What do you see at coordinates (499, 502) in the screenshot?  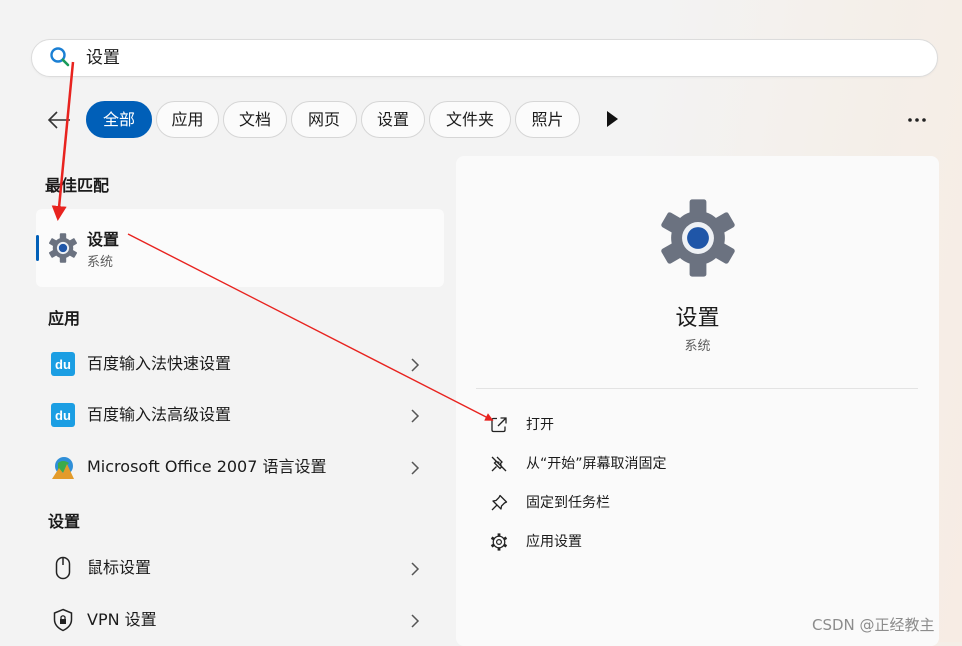 I see `pin-icon` at bounding box center [499, 502].